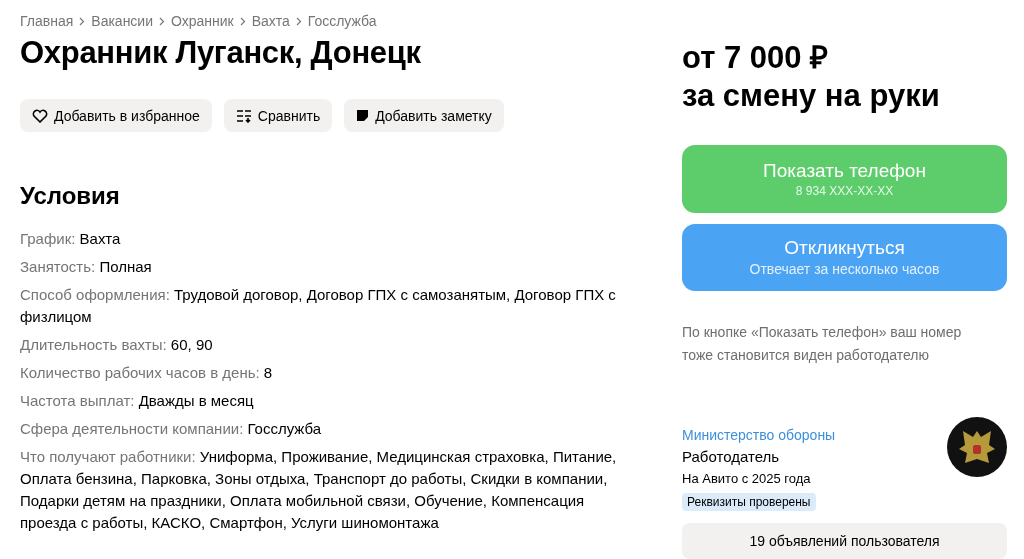  What do you see at coordinates (342, 21) in the screenshot?
I see `breadcrumb-link: Госслужба` at bounding box center [342, 21].